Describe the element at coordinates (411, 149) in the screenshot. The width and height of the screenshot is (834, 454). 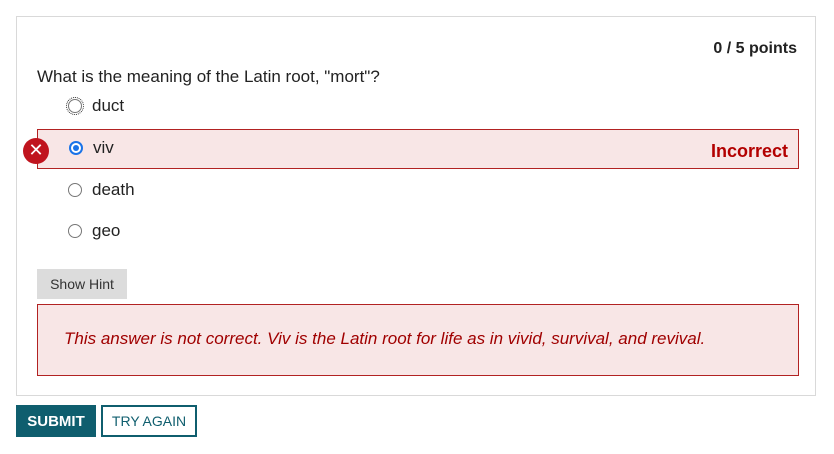
I see `option-viv: ✕ viv Incorrect` at that location.